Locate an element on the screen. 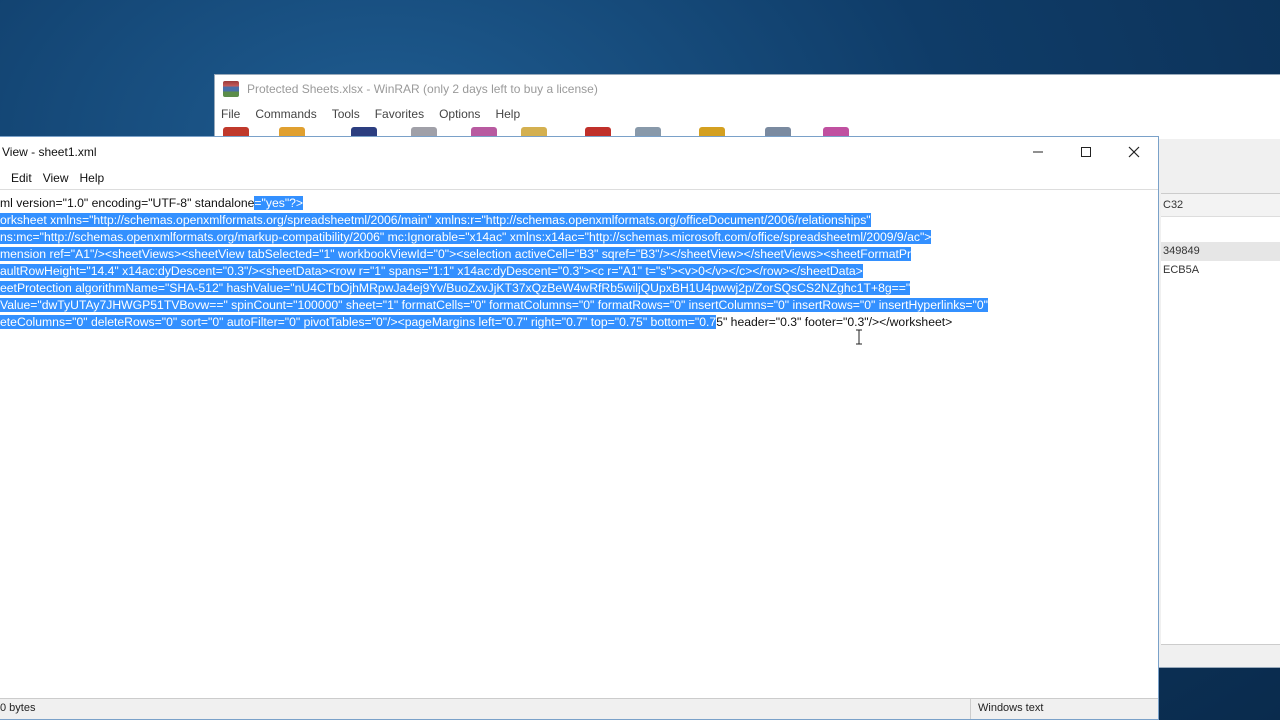  minimize-button is located at coordinates (1038, 152).